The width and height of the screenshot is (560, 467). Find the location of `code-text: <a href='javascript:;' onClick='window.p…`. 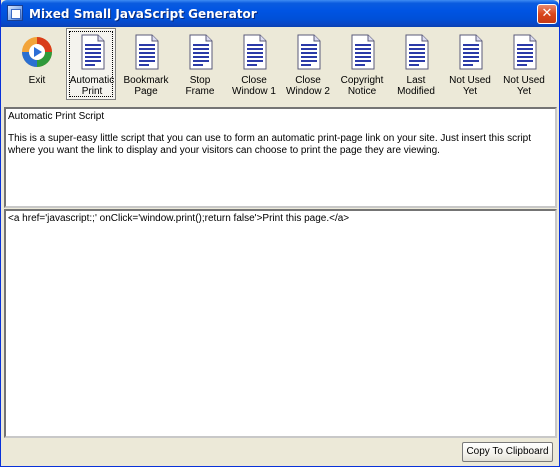

code-text: <a href='javascript:;' onClick='window.p… is located at coordinates (179, 218).